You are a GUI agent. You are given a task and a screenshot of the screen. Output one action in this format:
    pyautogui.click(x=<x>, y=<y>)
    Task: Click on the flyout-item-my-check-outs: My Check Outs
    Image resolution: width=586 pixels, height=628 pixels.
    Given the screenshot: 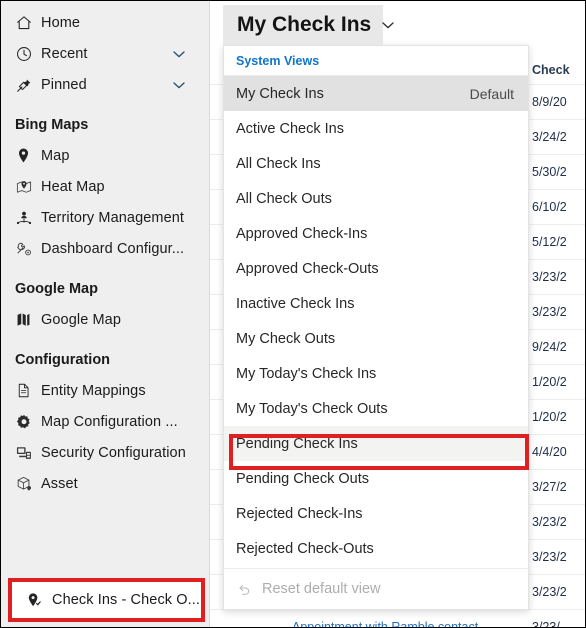 What is the action you would take?
    pyautogui.click(x=376, y=338)
    